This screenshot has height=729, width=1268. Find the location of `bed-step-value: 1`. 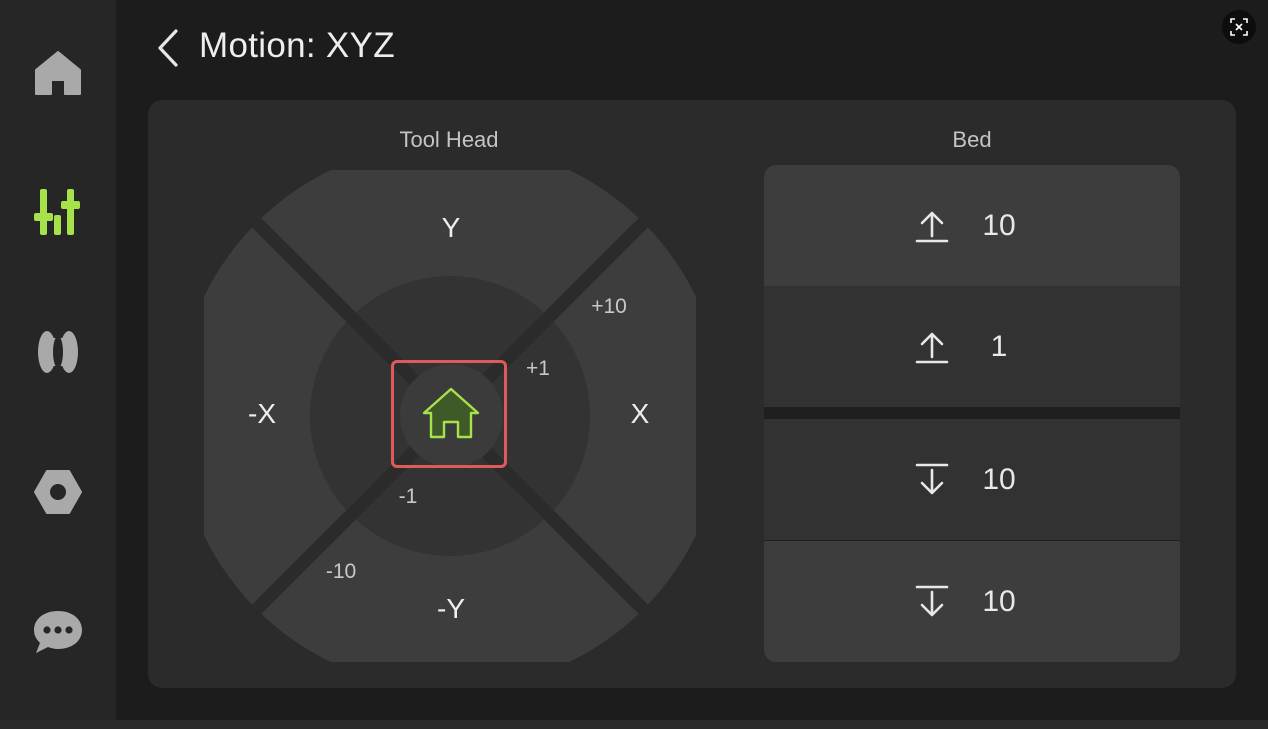

bed-step-value: 1 is located at coordinates (999, 346).